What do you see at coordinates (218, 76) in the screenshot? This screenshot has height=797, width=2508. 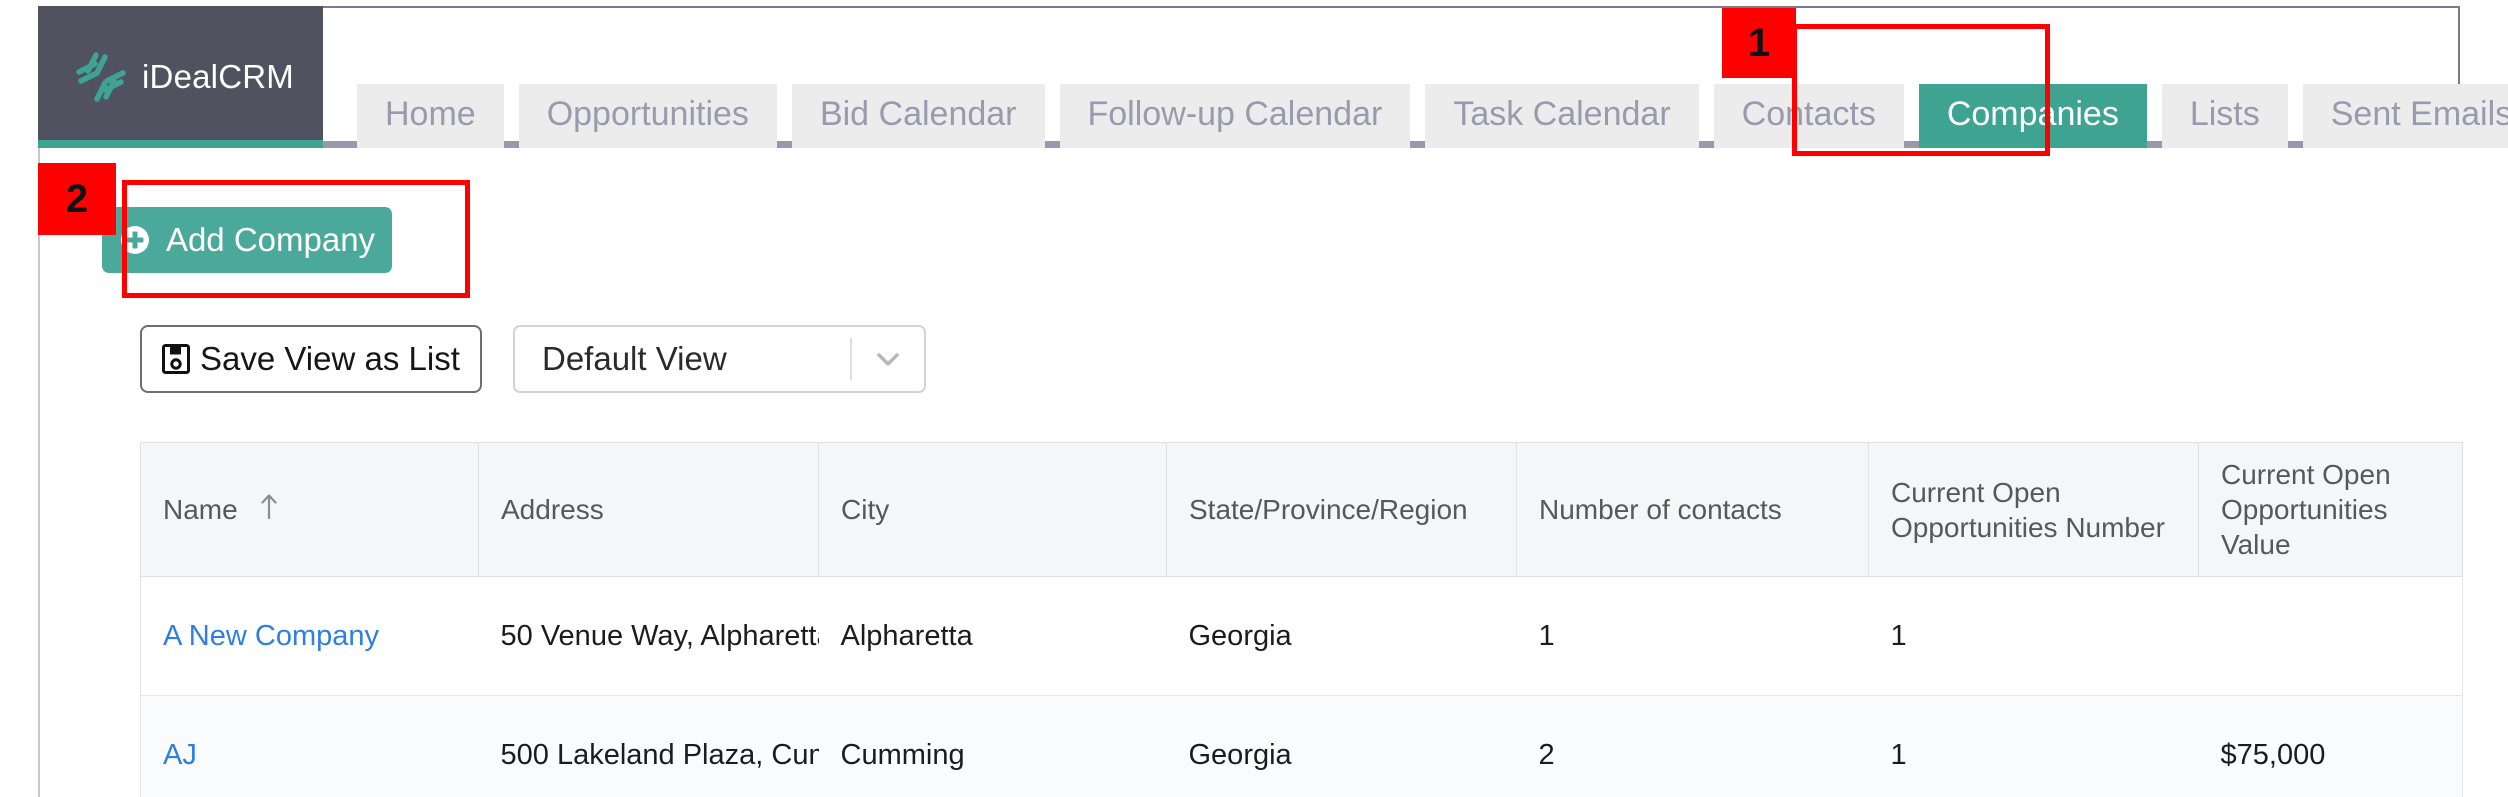 I see `brand-name: iDealCRM` at bounding box center [218, 76].